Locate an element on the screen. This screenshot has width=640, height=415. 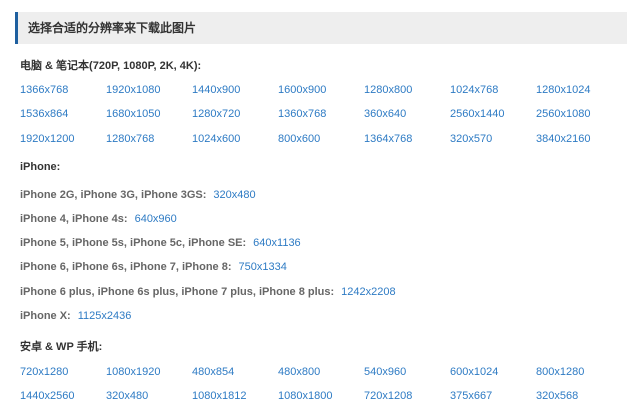
resolution-link: 1280x800 is located at coordinates (388, 90).